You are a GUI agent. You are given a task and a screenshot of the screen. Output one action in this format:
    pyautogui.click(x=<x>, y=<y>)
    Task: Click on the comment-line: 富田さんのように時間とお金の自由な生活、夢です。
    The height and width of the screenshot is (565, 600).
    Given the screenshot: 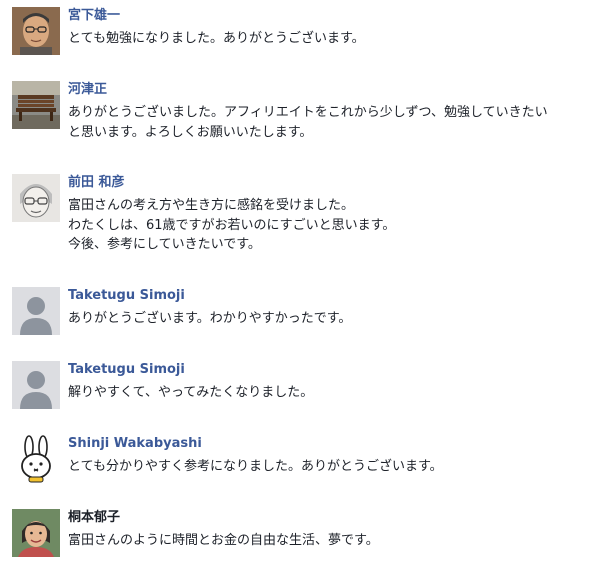 What is the action you would take?
    pyautogui.click(x=223, y=540)
    